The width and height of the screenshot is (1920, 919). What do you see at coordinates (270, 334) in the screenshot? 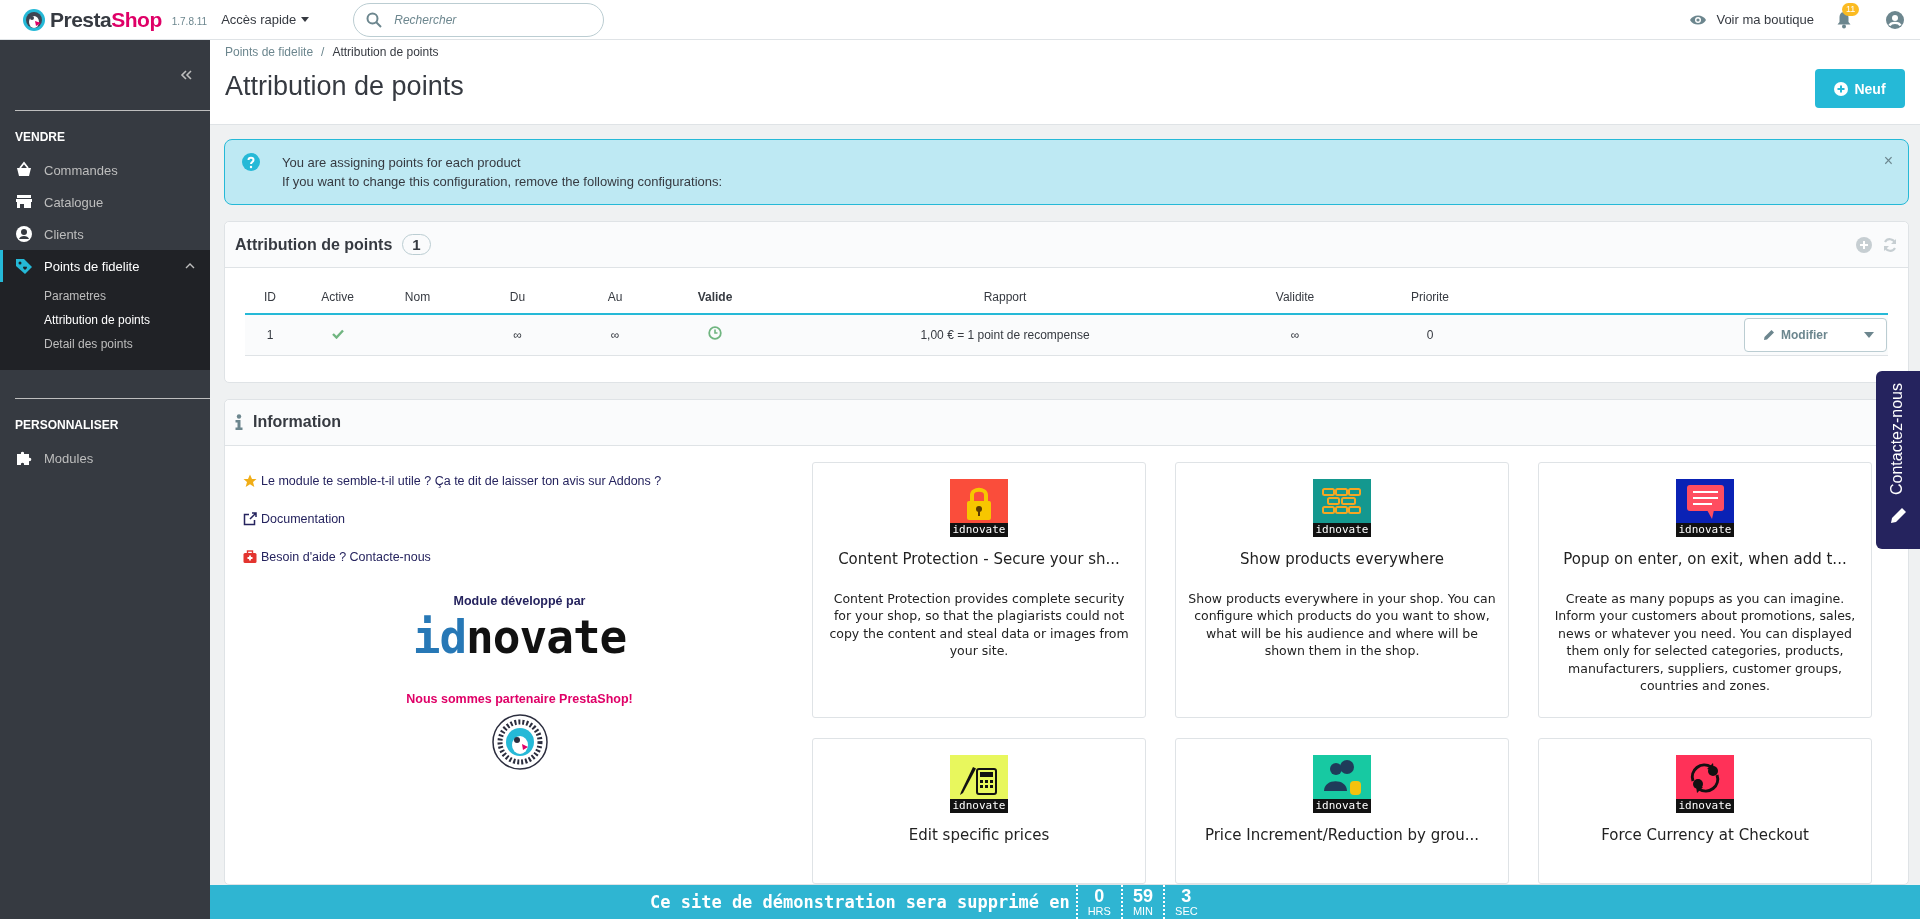
I see `table-cell: 1` at bounding box center [270, 334].